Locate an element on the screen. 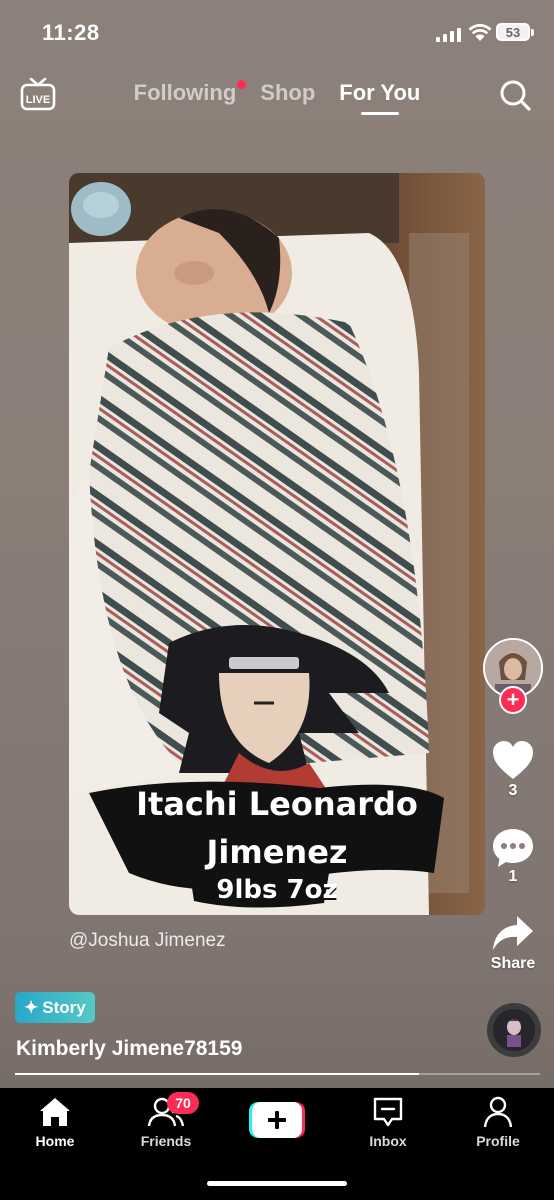 This screenshot has width=554, height=1200. battery-tip is located at coordinates (532, 32).